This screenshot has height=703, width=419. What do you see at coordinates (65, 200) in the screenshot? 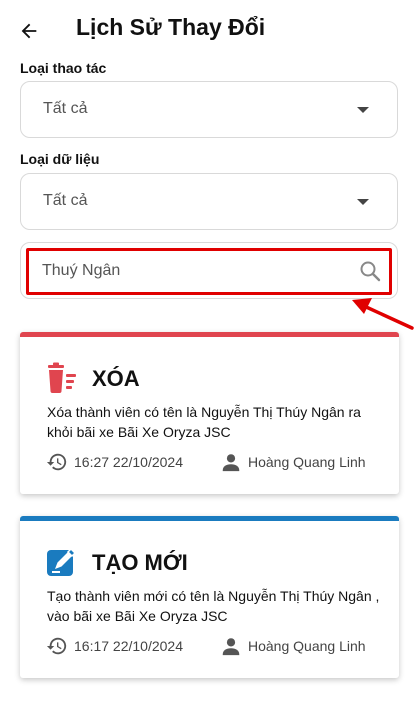
I see `data-type-value: Tất cả` at bounding box center [65, 200].